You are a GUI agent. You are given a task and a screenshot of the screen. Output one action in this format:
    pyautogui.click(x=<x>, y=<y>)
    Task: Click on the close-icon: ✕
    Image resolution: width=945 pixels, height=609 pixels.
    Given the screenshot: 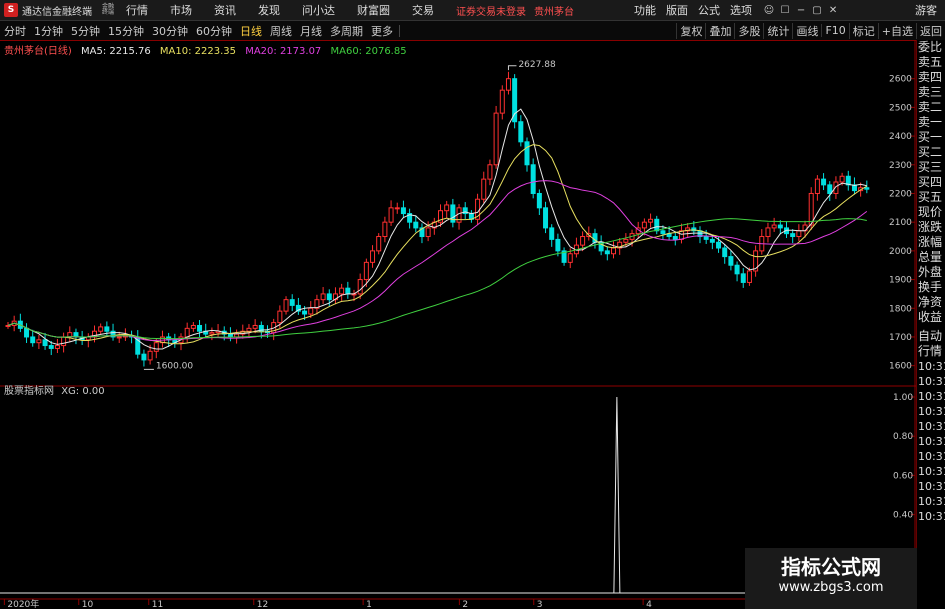 What is the action you would take?
    pyautogui.click(x=833, y=10)
    